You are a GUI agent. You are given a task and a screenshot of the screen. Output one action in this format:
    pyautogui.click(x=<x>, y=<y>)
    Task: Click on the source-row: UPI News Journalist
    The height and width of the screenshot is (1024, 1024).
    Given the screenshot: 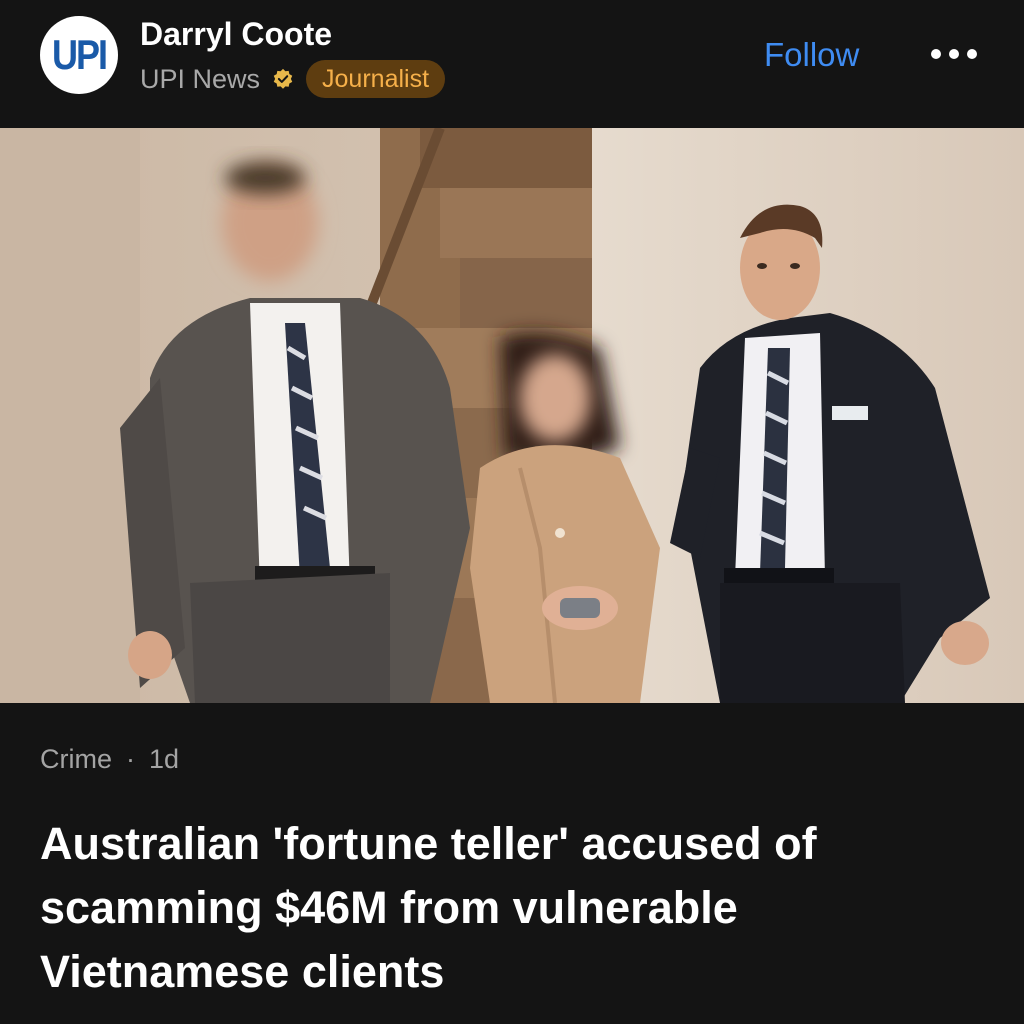 What is the action you would take?
    pyautogui.click(x=293, y=79)
    